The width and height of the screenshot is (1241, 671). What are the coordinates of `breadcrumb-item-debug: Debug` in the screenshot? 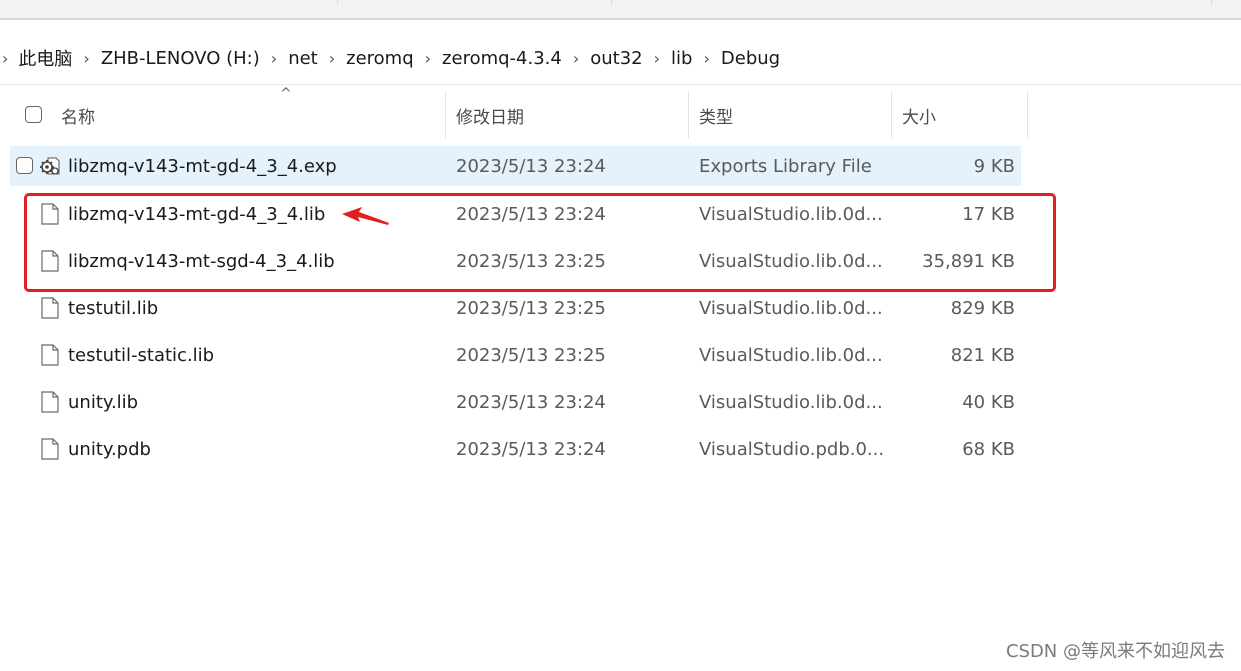 It's located at (750, 58).